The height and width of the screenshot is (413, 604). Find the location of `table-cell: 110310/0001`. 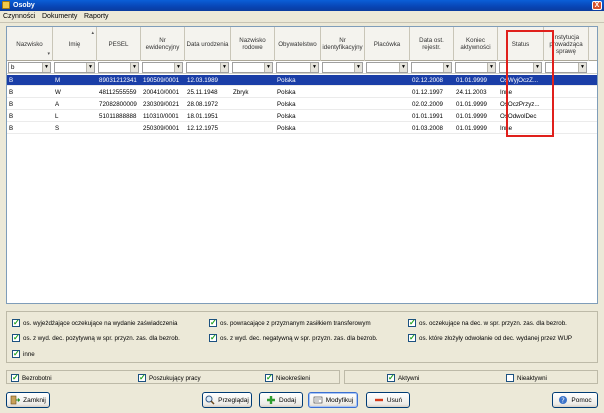

table-cell: 110310/0001 is located at coordinates (161, 116).